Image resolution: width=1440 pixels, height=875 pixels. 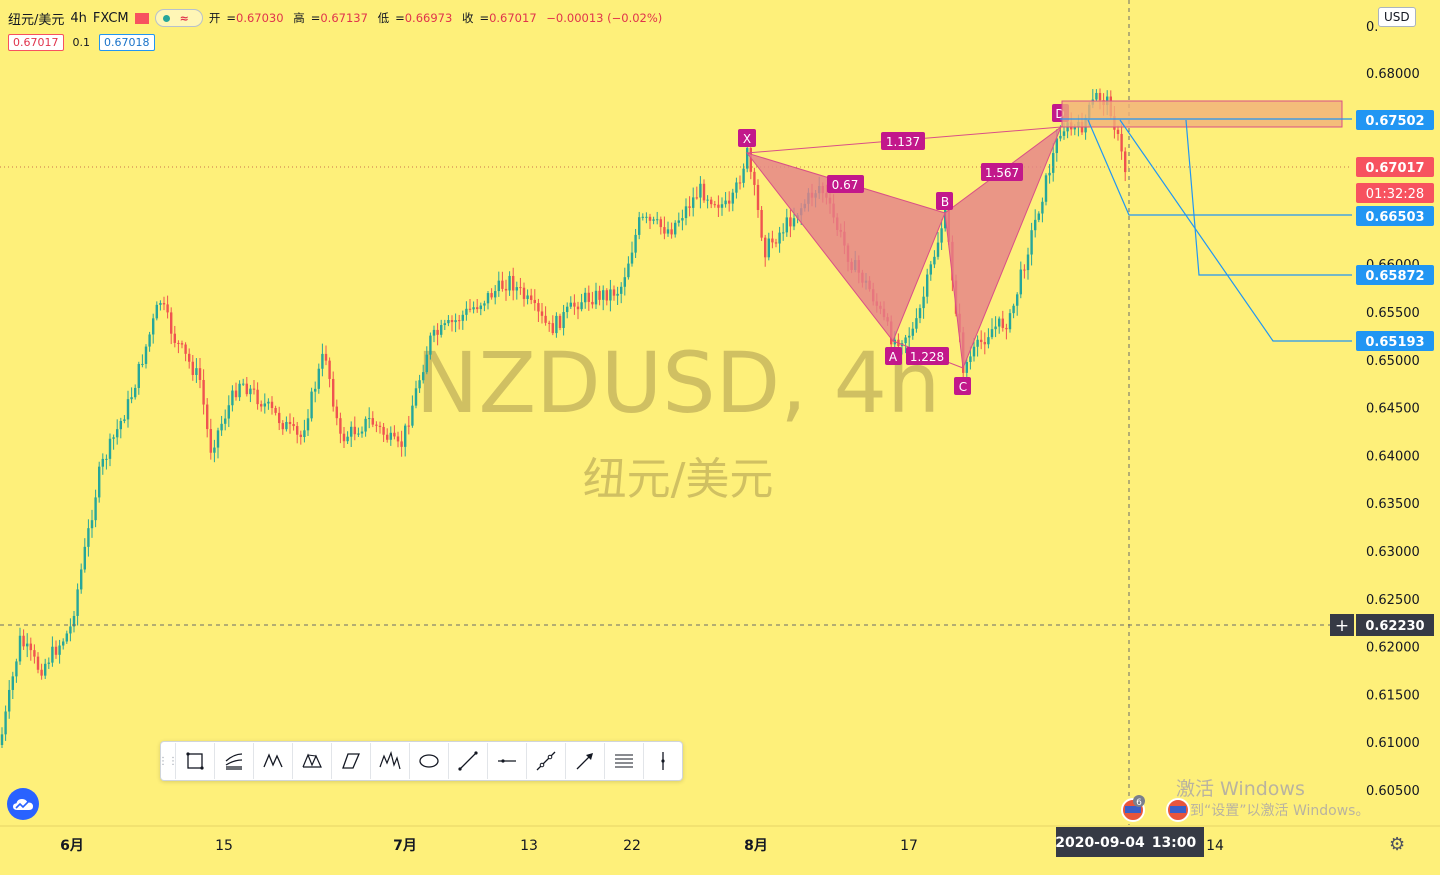 What do you see at coordinates (389, 761) in the screenshot?
I see `elliott-wave-tool` at bounding box center [389, 761].